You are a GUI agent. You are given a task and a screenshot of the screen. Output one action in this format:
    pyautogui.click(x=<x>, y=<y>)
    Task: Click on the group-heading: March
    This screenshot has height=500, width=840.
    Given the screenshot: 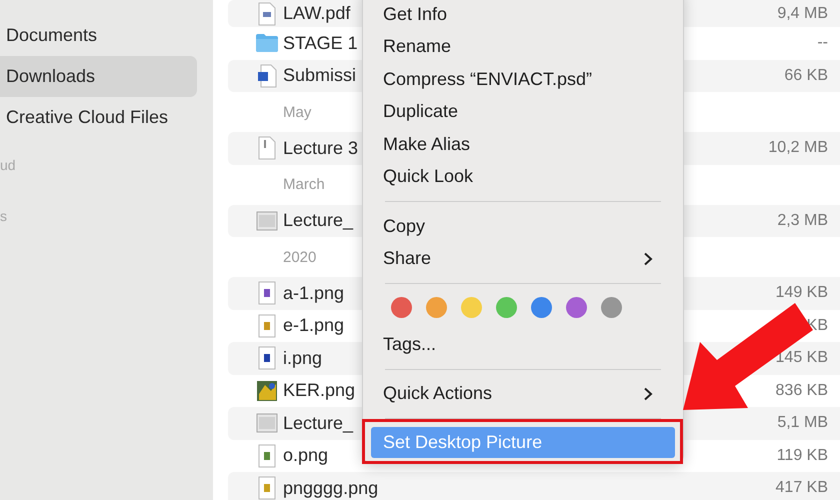 What is the action you would take?
    pyautogui.click(x=304, y=184)
    